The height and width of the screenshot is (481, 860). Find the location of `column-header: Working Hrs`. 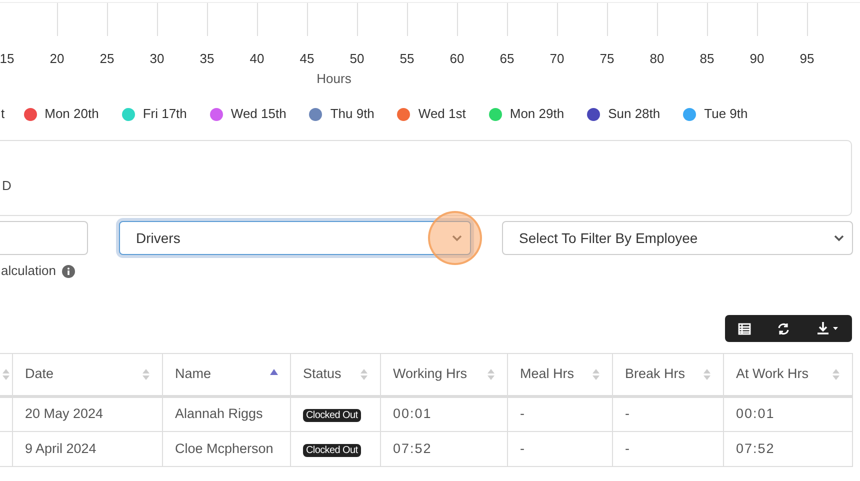

column-header: Working Hrs is located at coordinates (444, 375).